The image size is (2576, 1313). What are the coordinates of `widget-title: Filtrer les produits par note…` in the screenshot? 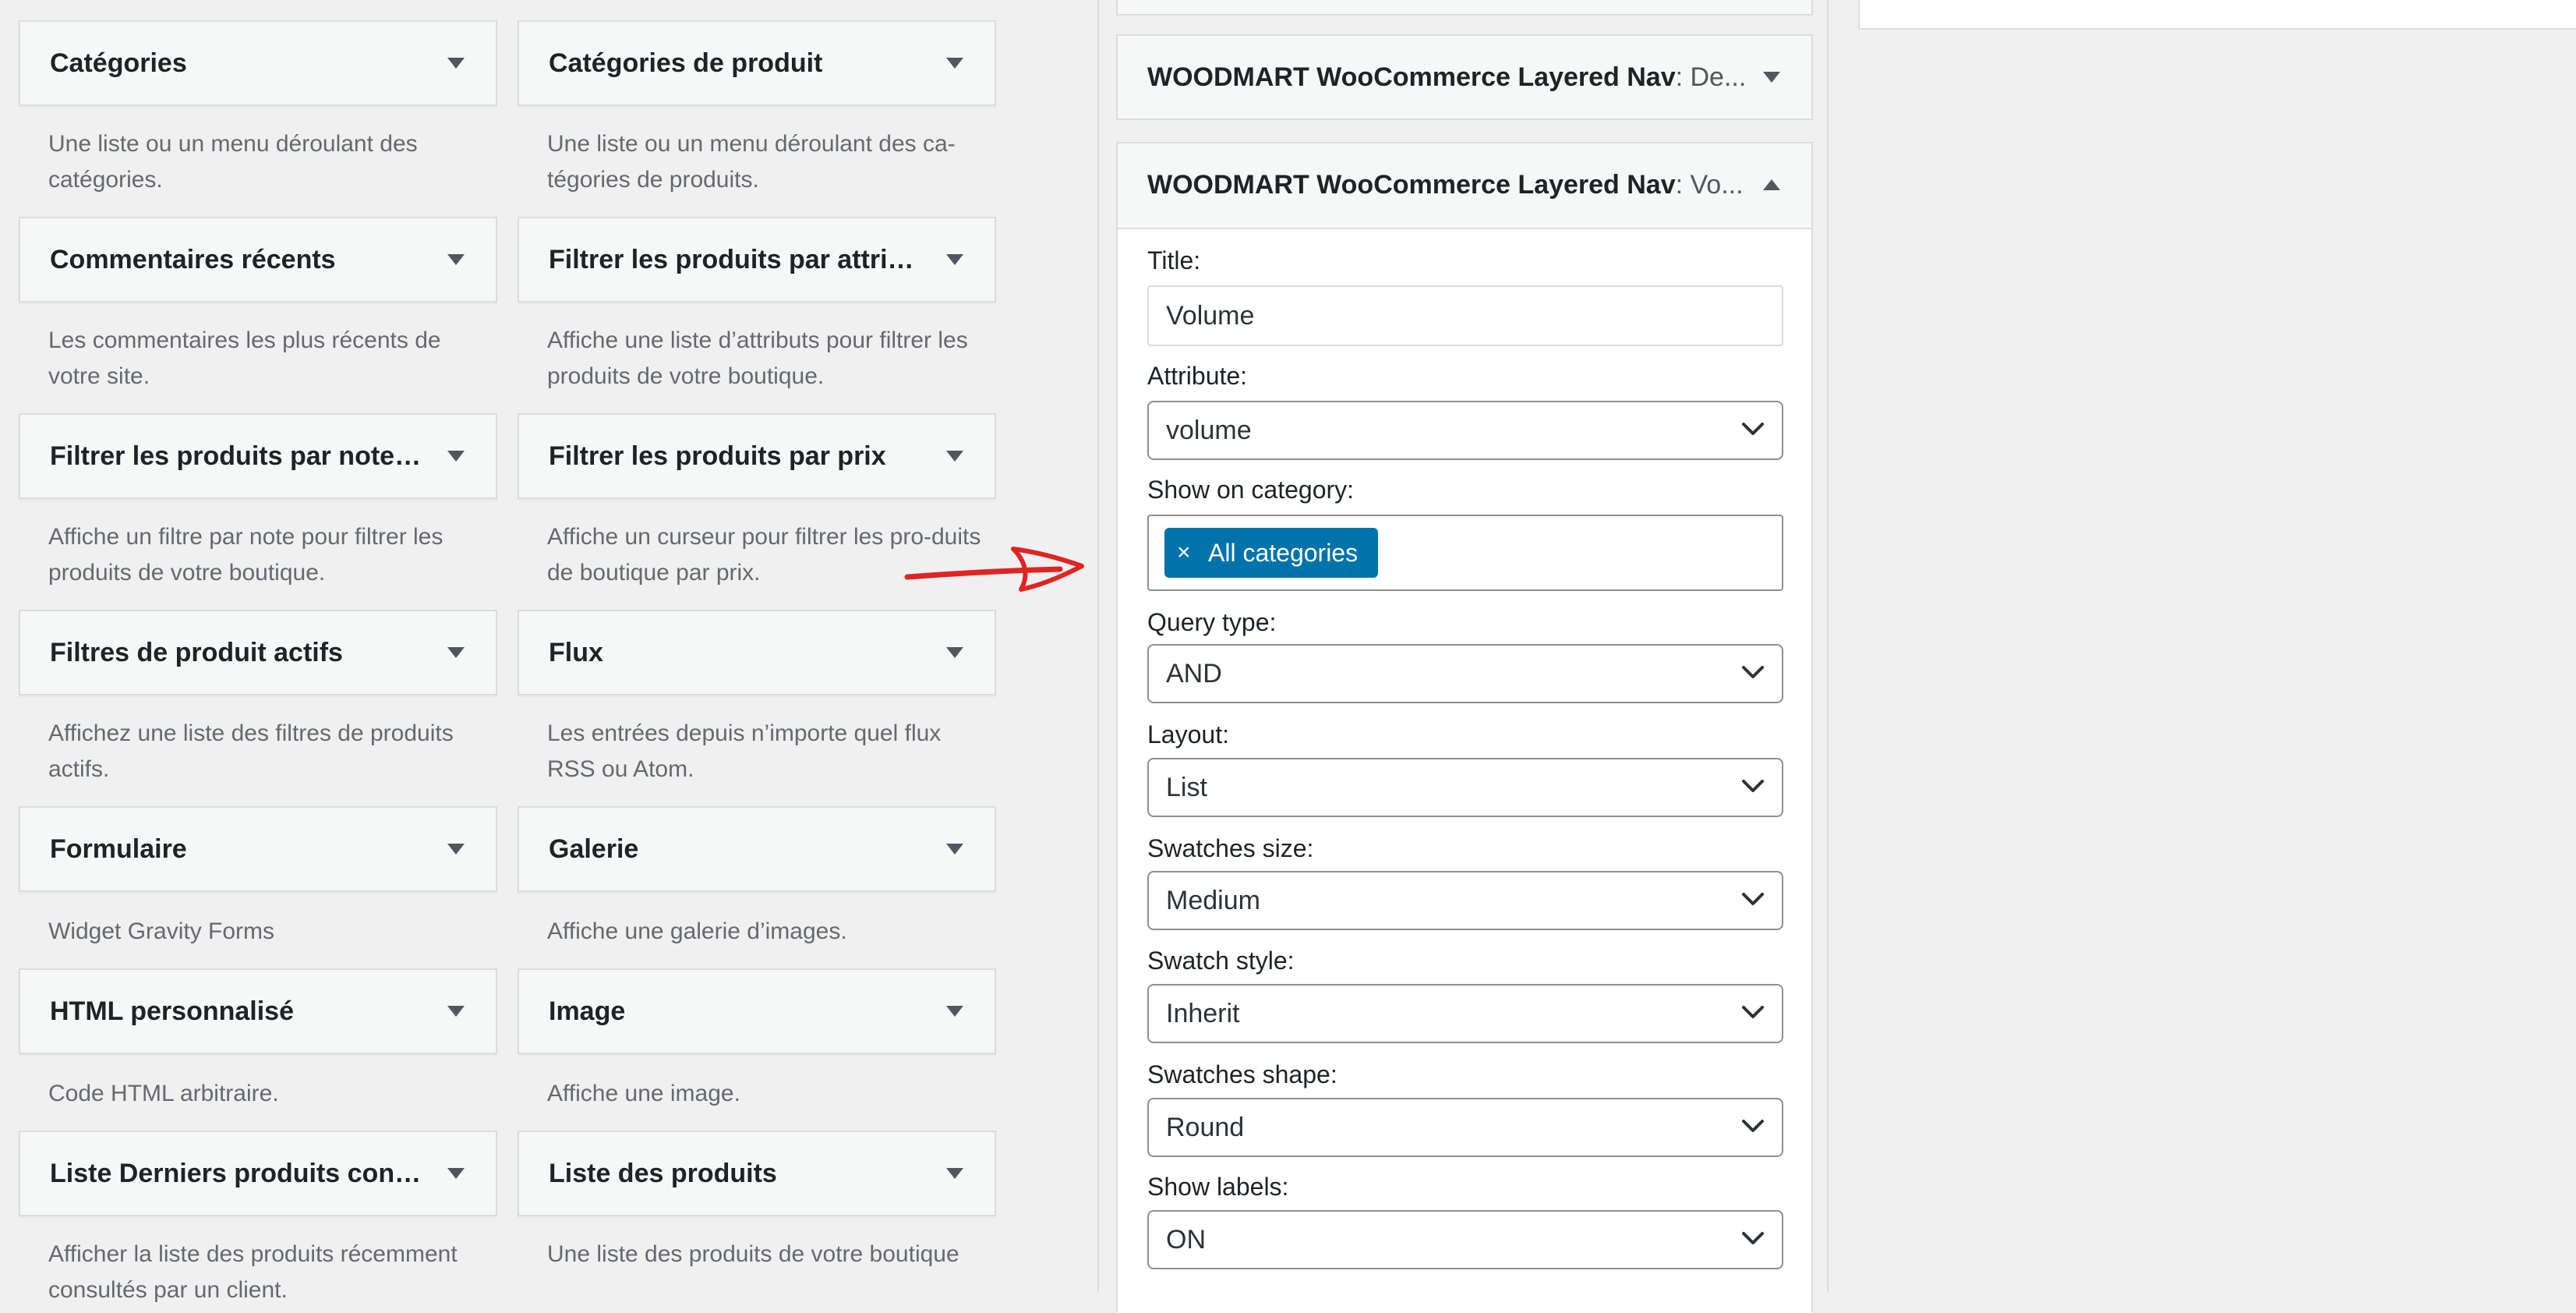 It's located at (236, 456).